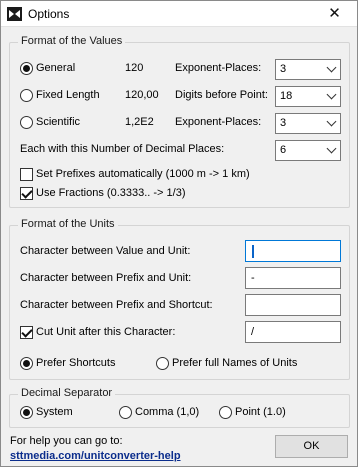 The image size is (358, 467). I want to click on text-caret, so click(253, 251).